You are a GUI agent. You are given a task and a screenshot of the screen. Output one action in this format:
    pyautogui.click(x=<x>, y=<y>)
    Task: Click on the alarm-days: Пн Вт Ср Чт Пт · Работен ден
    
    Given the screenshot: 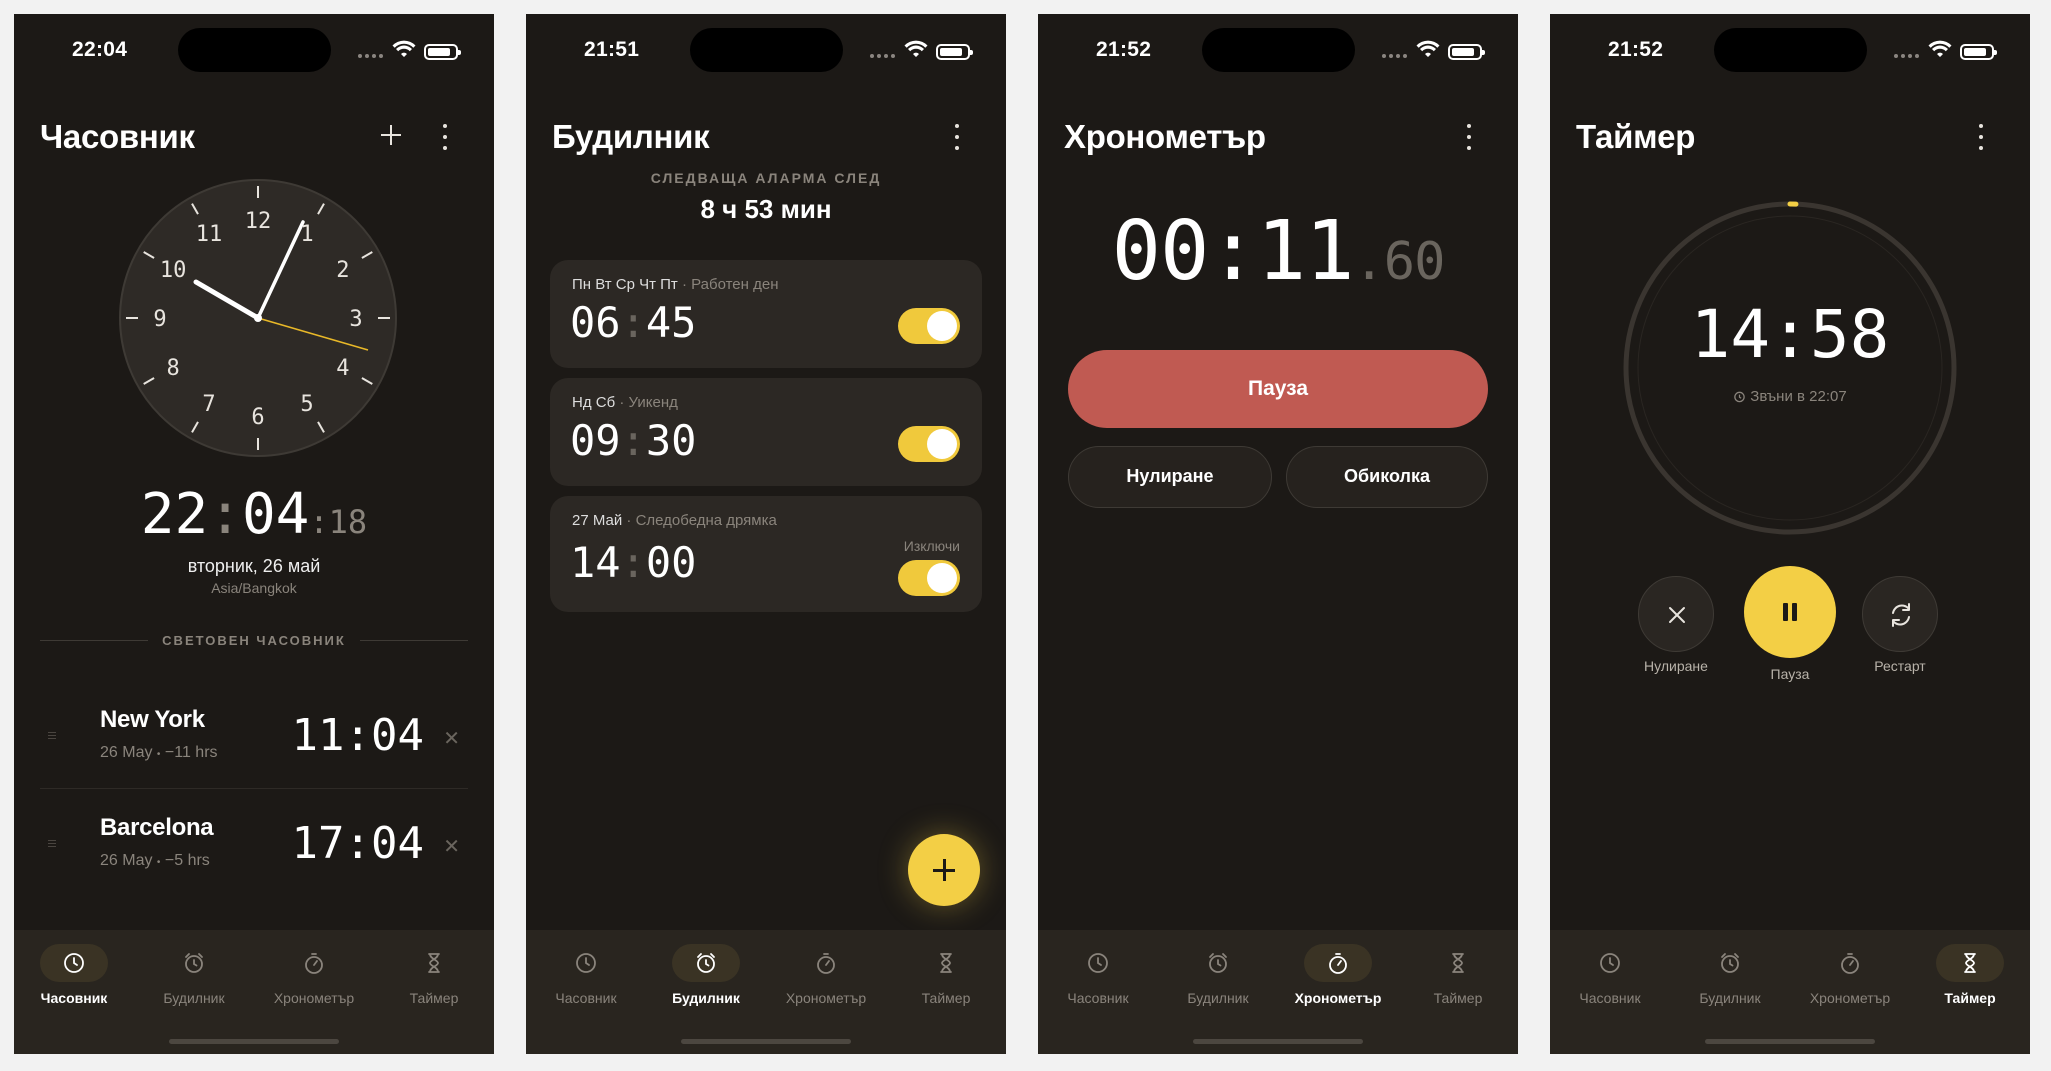 What is the action you would take?
    pyautogui.click(x=675, y=284)
    